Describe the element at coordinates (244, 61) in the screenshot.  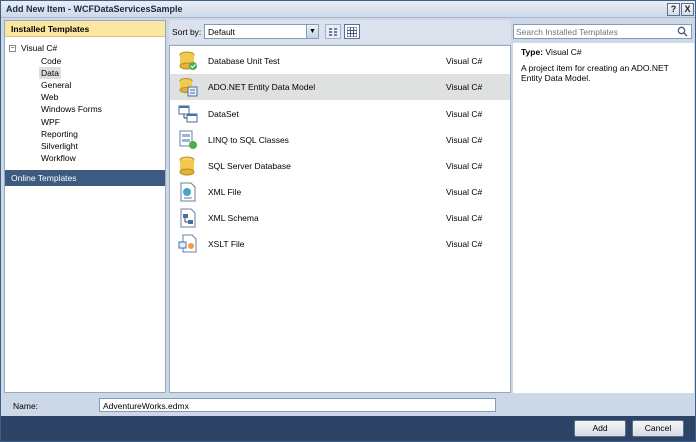
I see `template-name: Database Unit Test` at that location.